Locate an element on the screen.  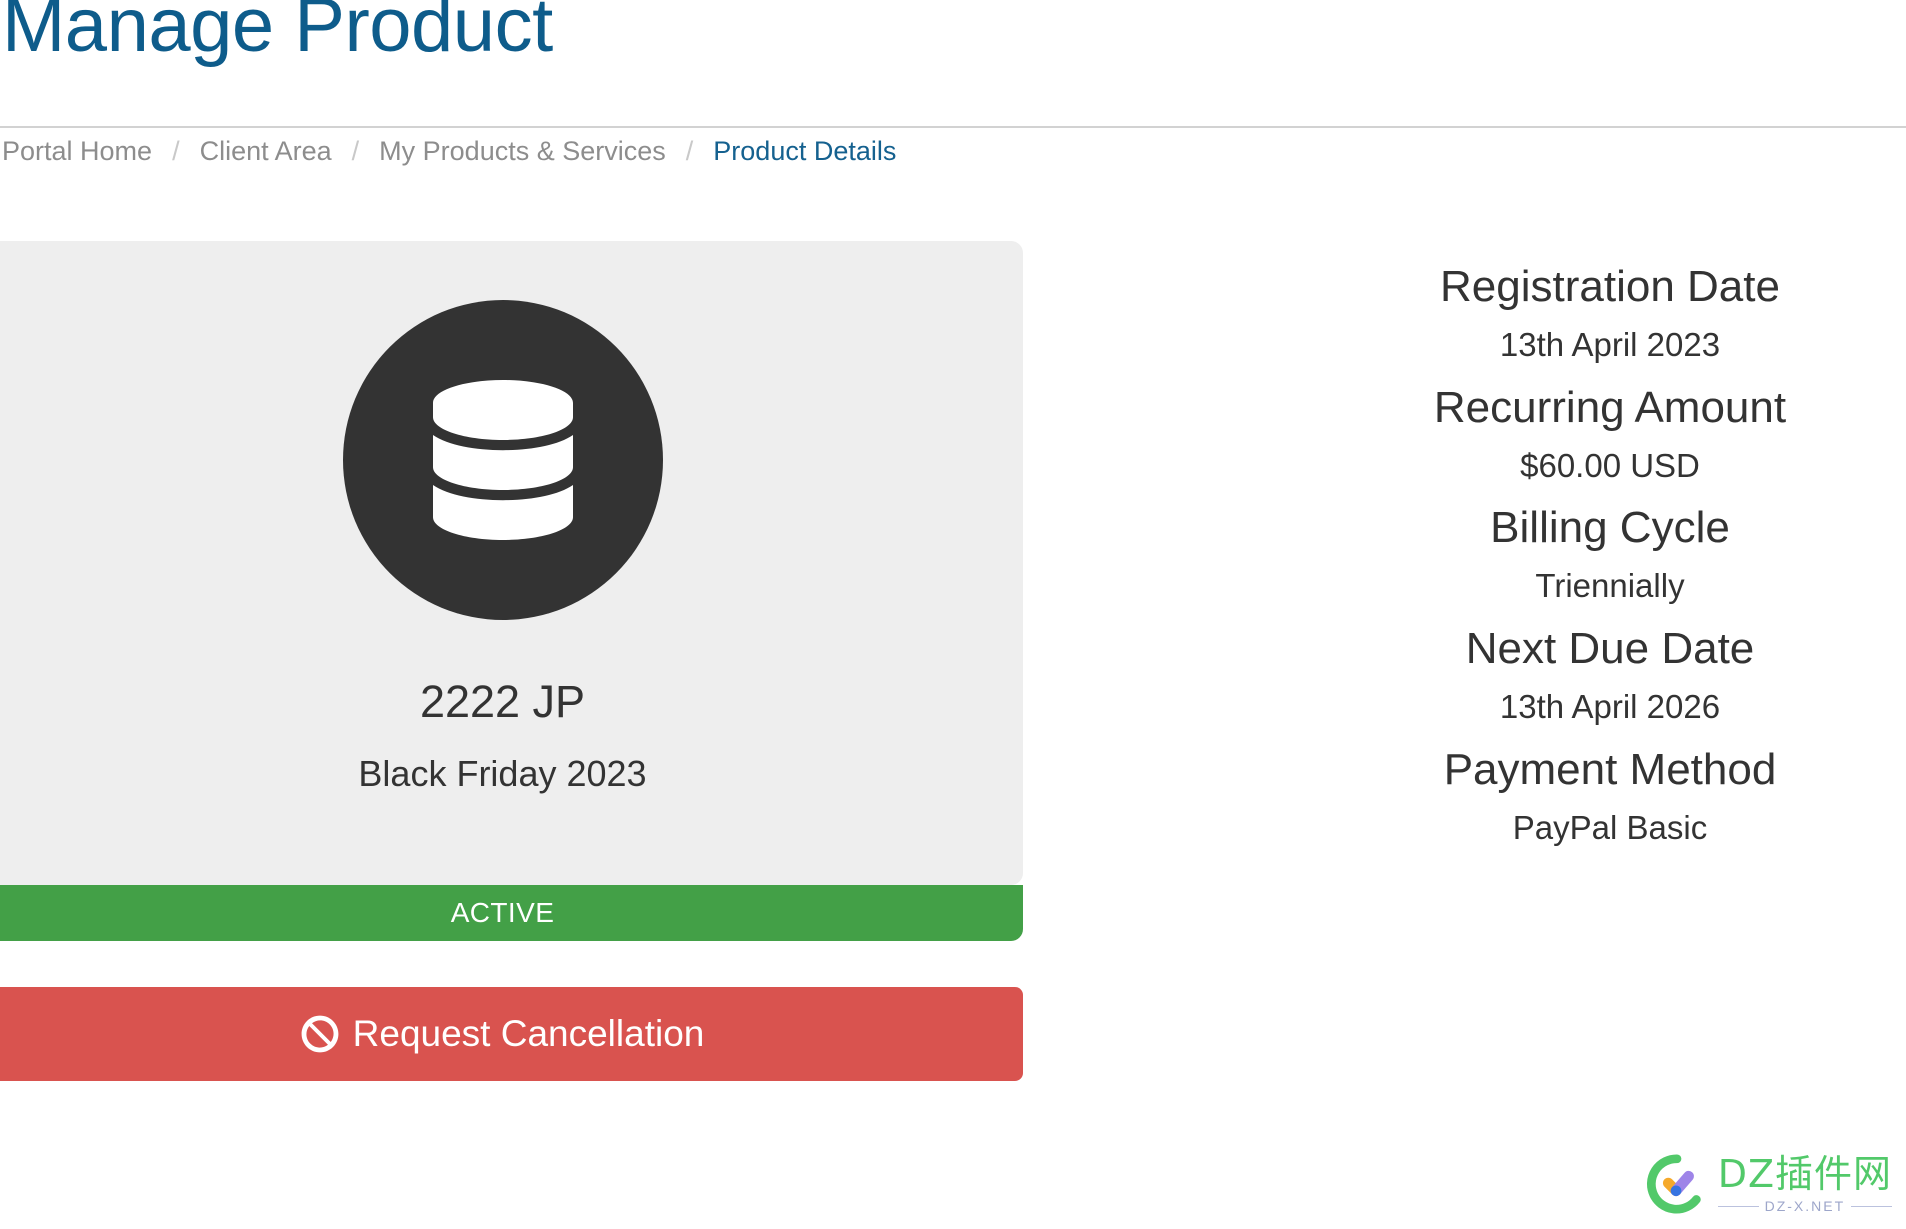
detail-value-recurring-amount: $60.00 USD is located at coordinates (1610, 465).